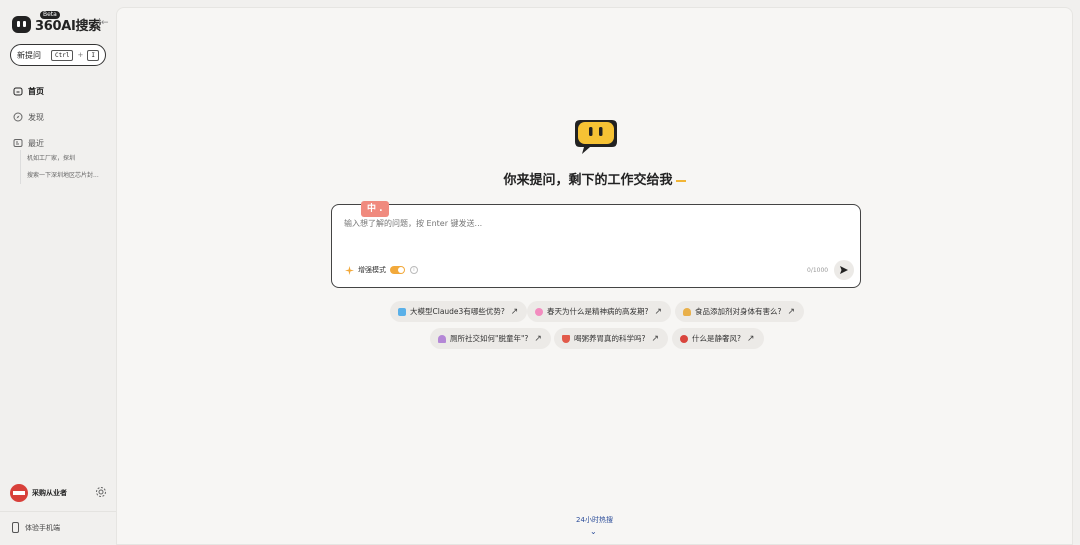 The width and height of the screenshot is (1080, 545). What do you see at coordinates (375, 209) in the screenshot?
I see `ime-indicator: 中 .` at bounding box center [375, 209].